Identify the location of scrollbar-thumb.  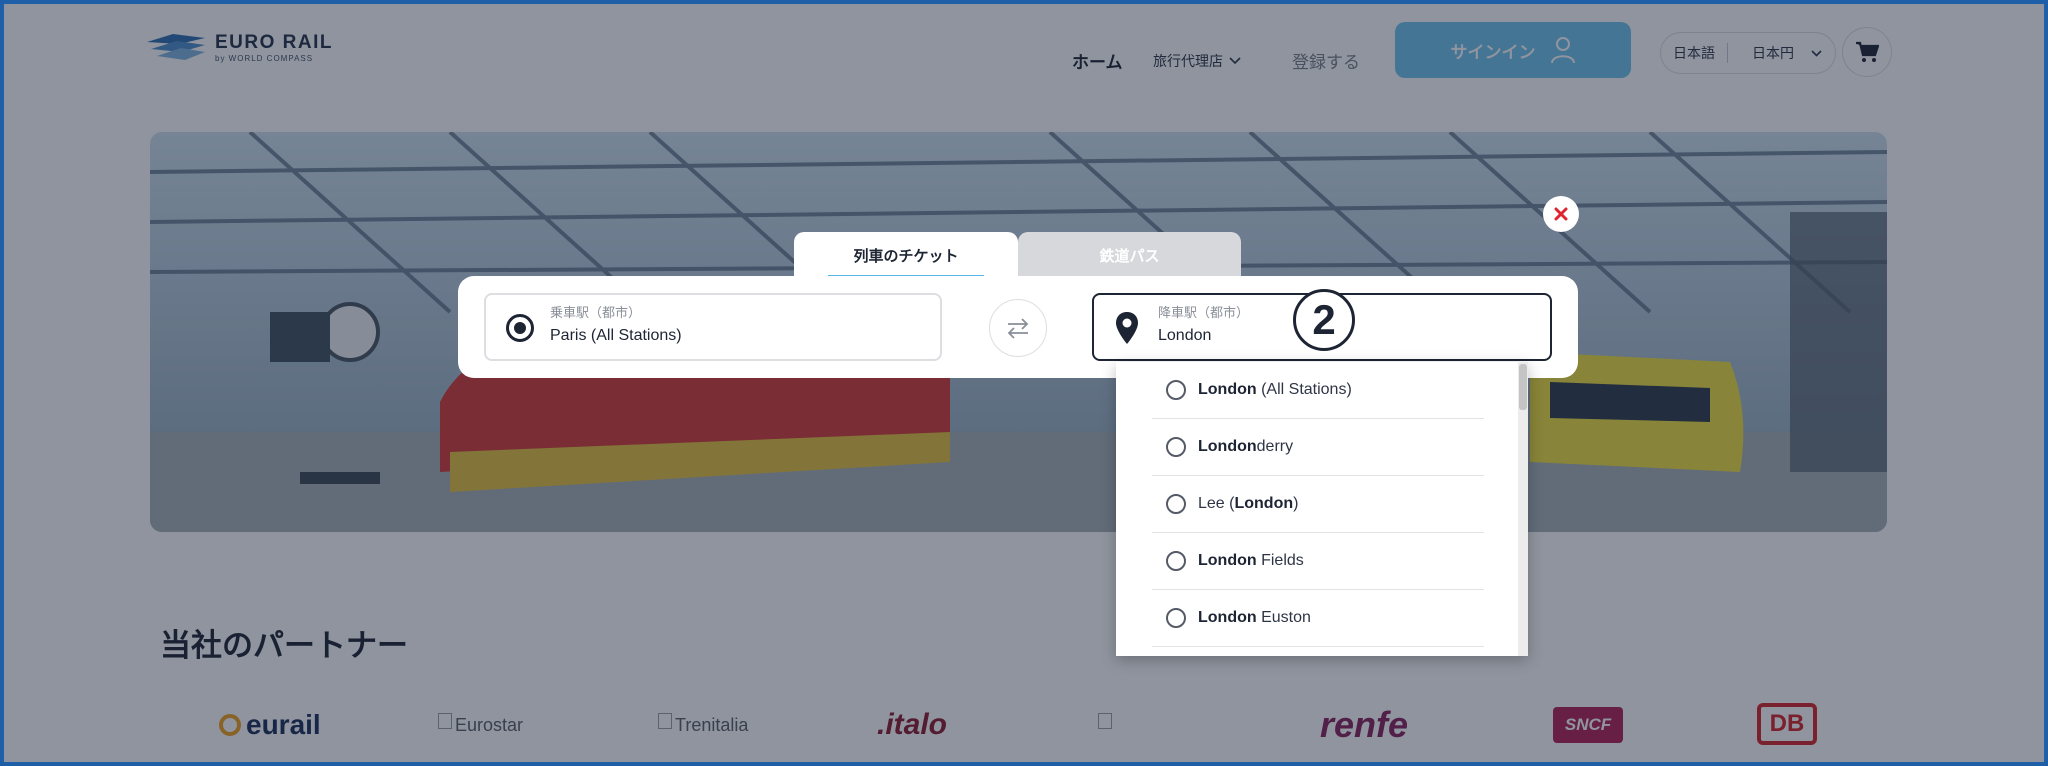
(1523, 387).